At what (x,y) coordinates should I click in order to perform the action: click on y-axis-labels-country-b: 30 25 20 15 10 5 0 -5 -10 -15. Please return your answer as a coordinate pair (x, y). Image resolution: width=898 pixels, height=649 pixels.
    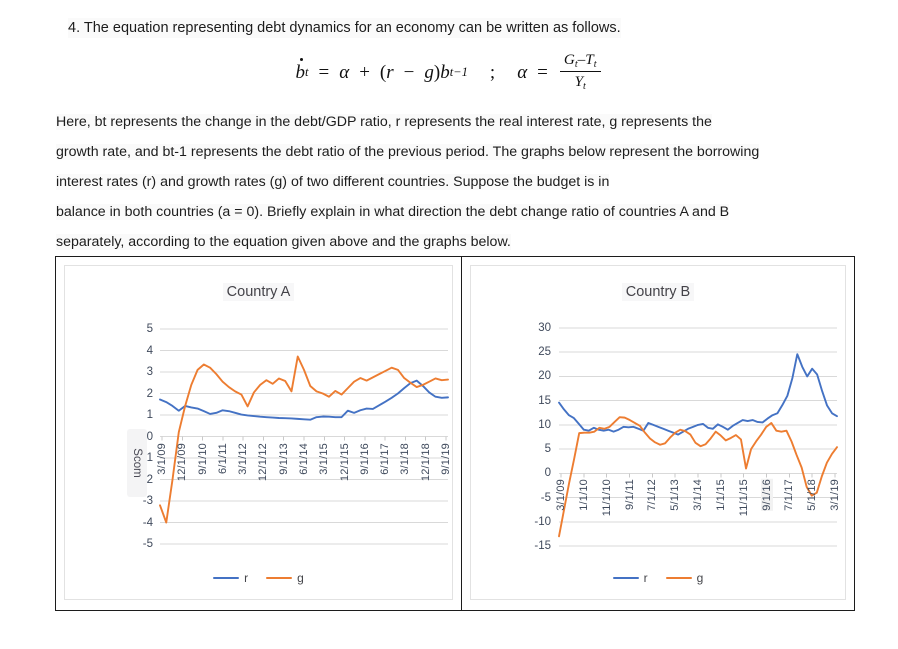
    Looking at the image, I should click on (535, 437).